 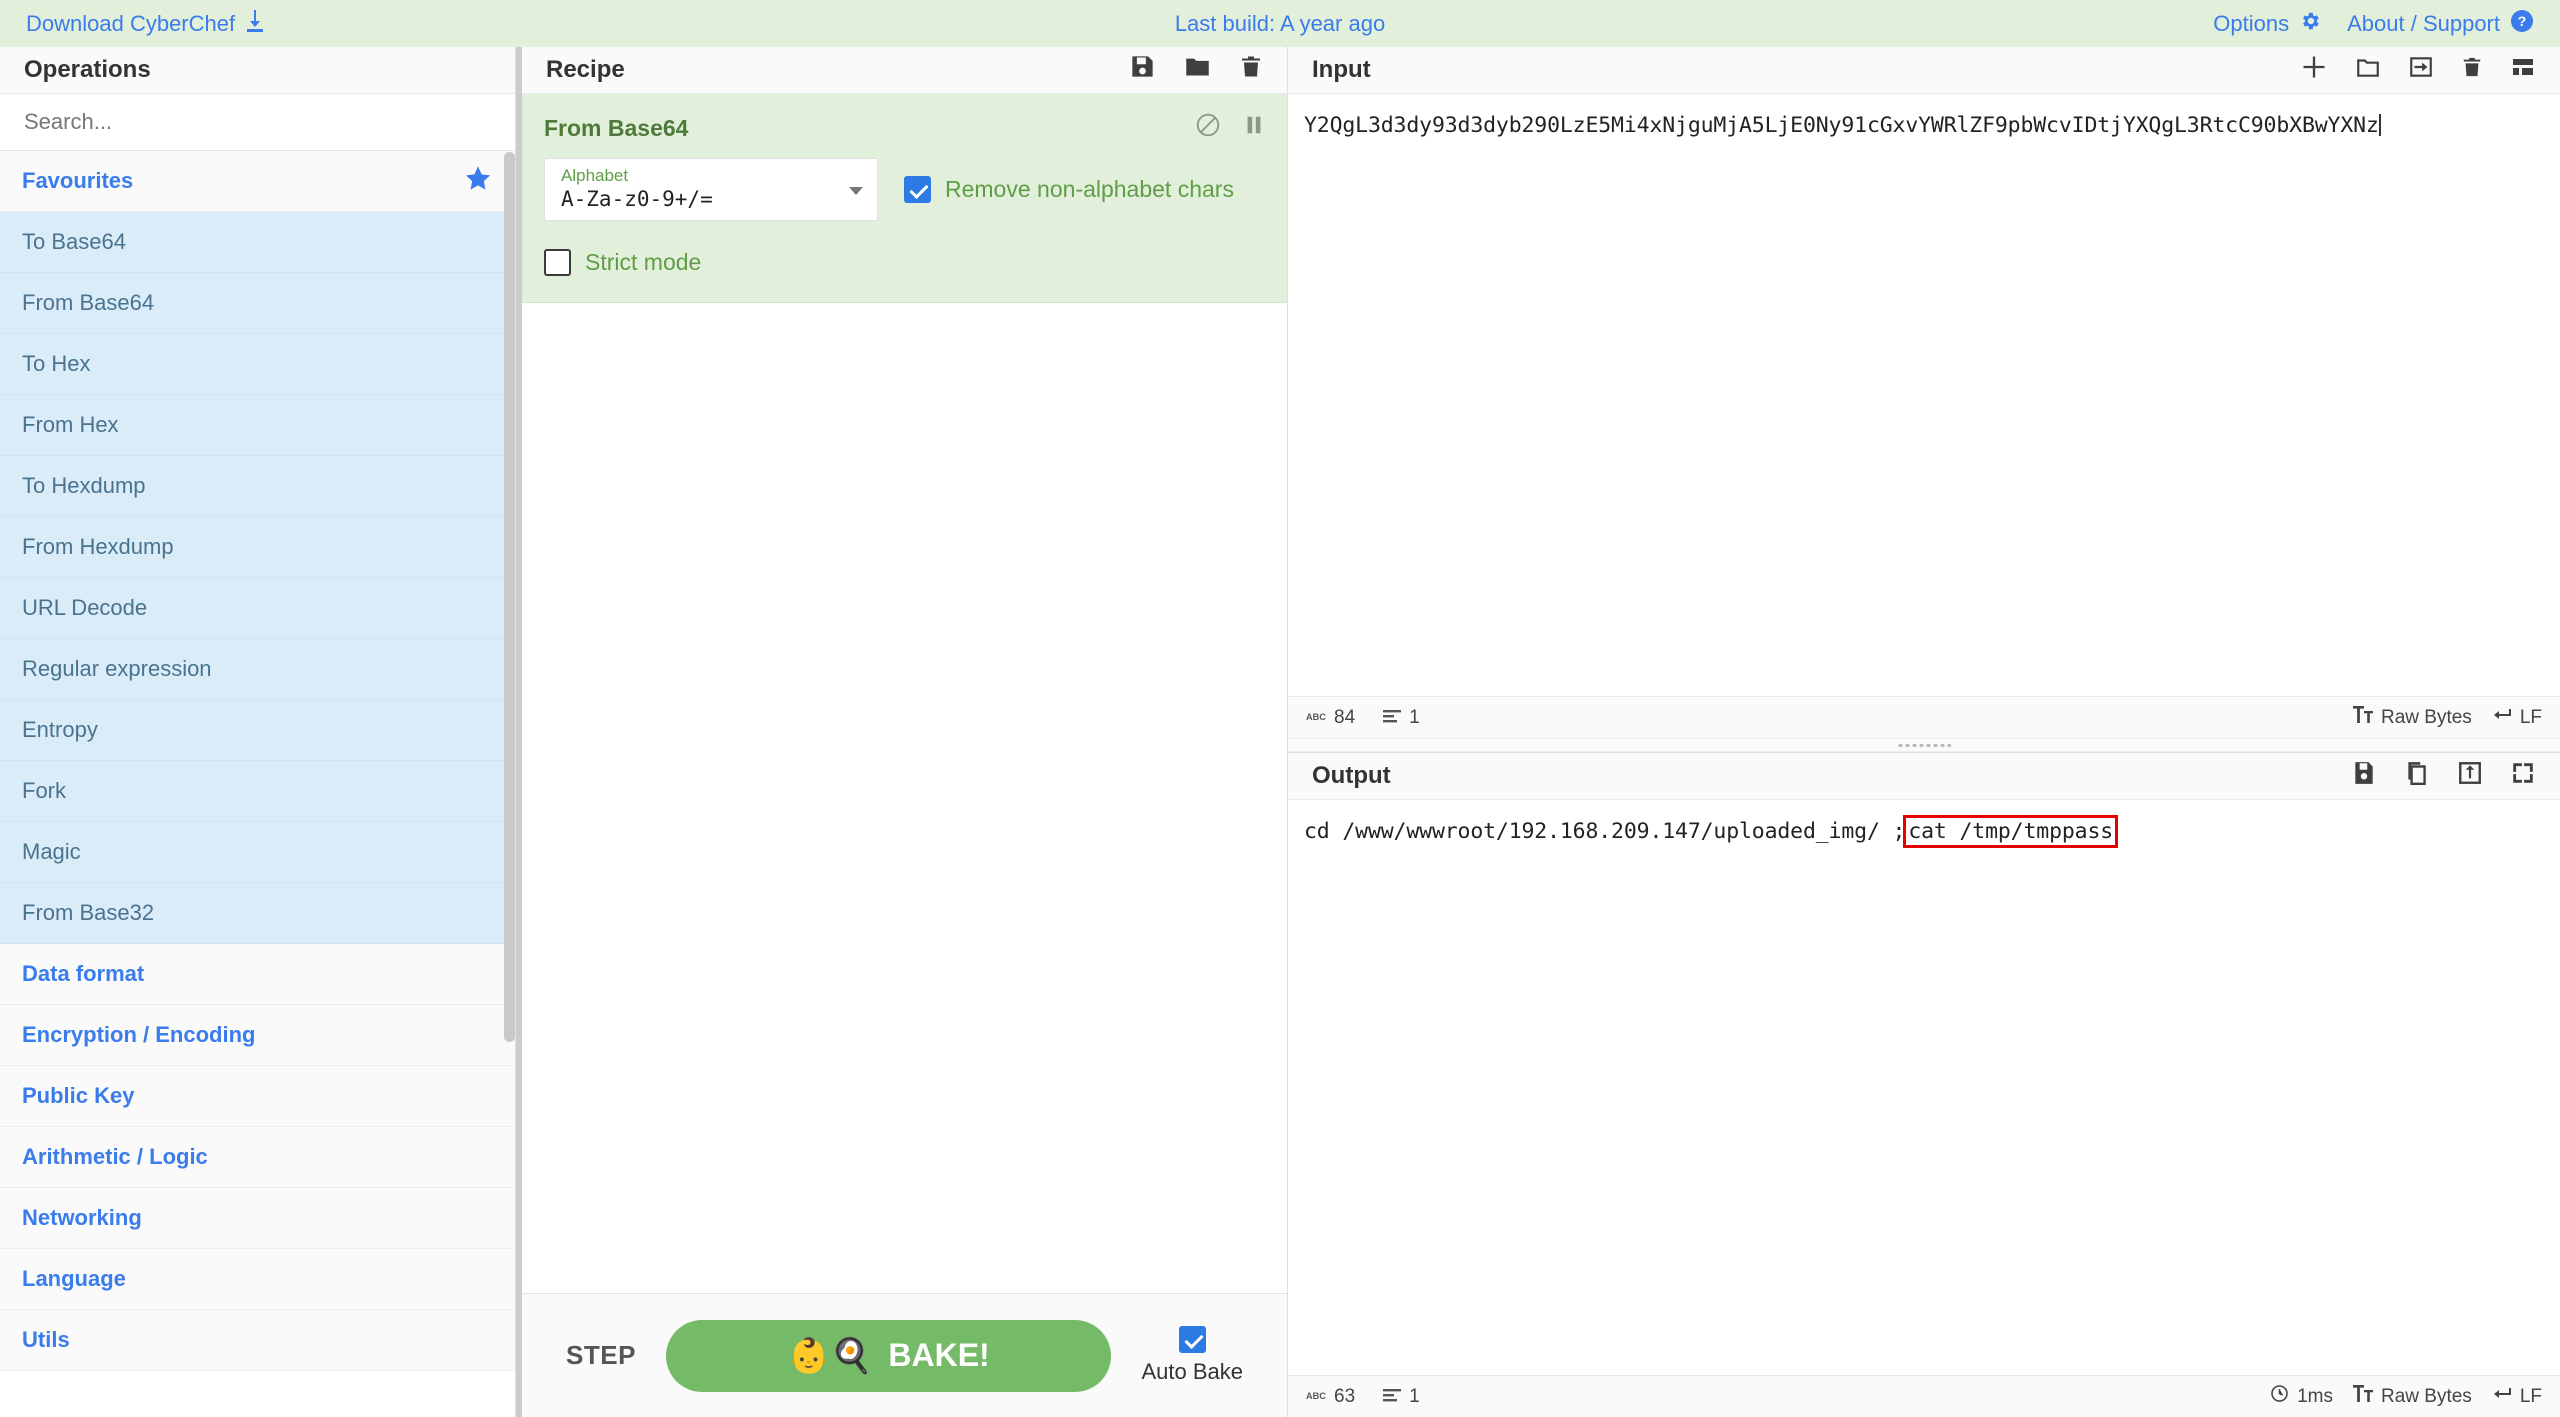 What do you see at coordinates (888, 1355) in the screenshot?
I see `bake-button: 👶‍🍳 BAKE!` at bounding box center [888, 1355].